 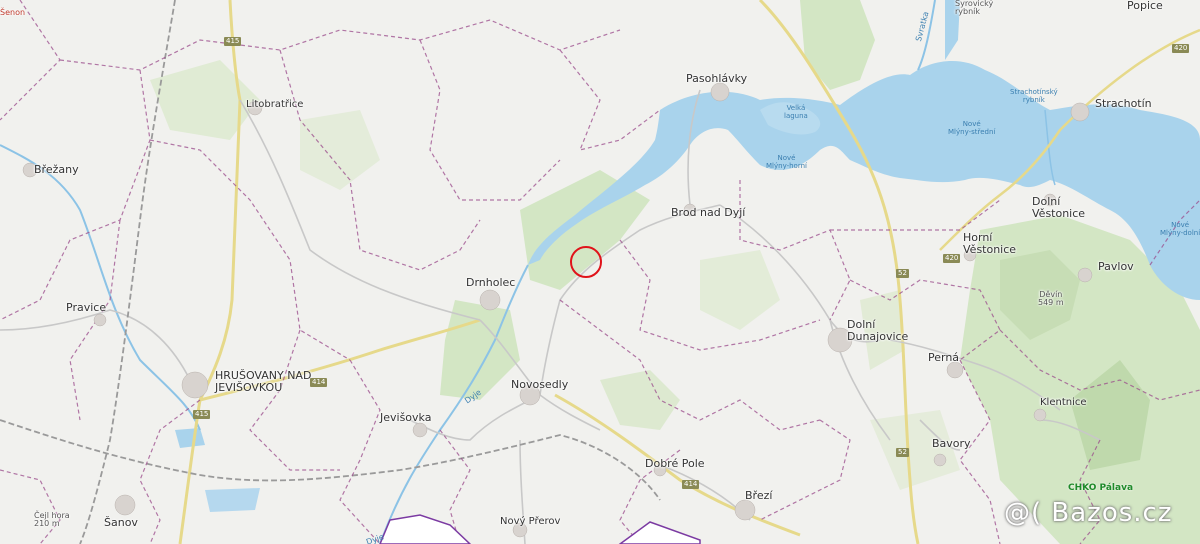 I want to click on place-label-brezany: Břežany, so click(x=56, y=169).